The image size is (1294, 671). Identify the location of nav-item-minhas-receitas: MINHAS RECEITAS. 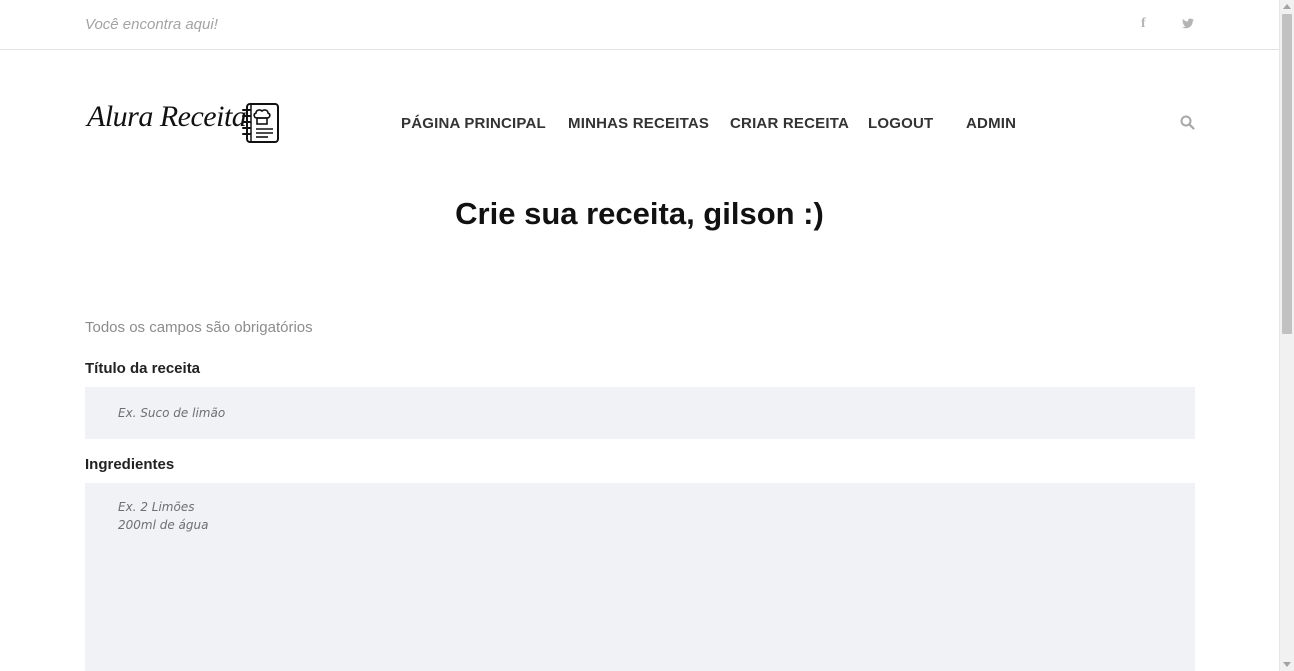
(638, 123).